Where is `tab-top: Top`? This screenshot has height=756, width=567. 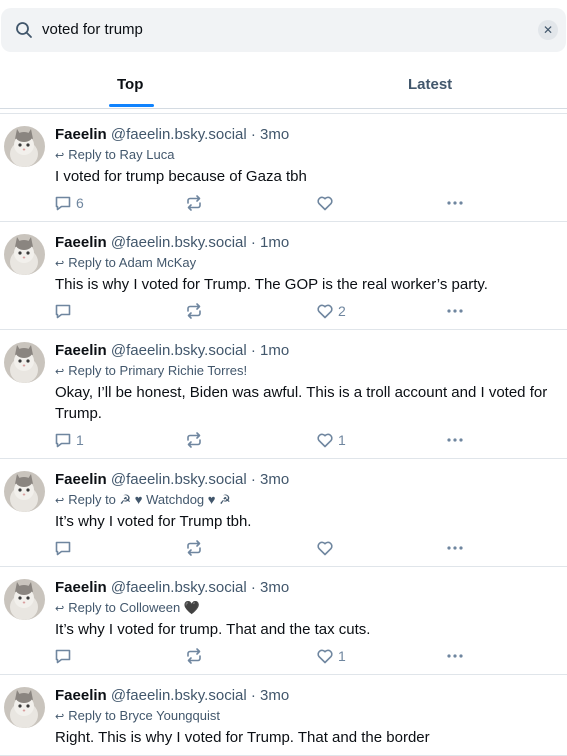
tab-top: Top is located at coordinates (130, 84).